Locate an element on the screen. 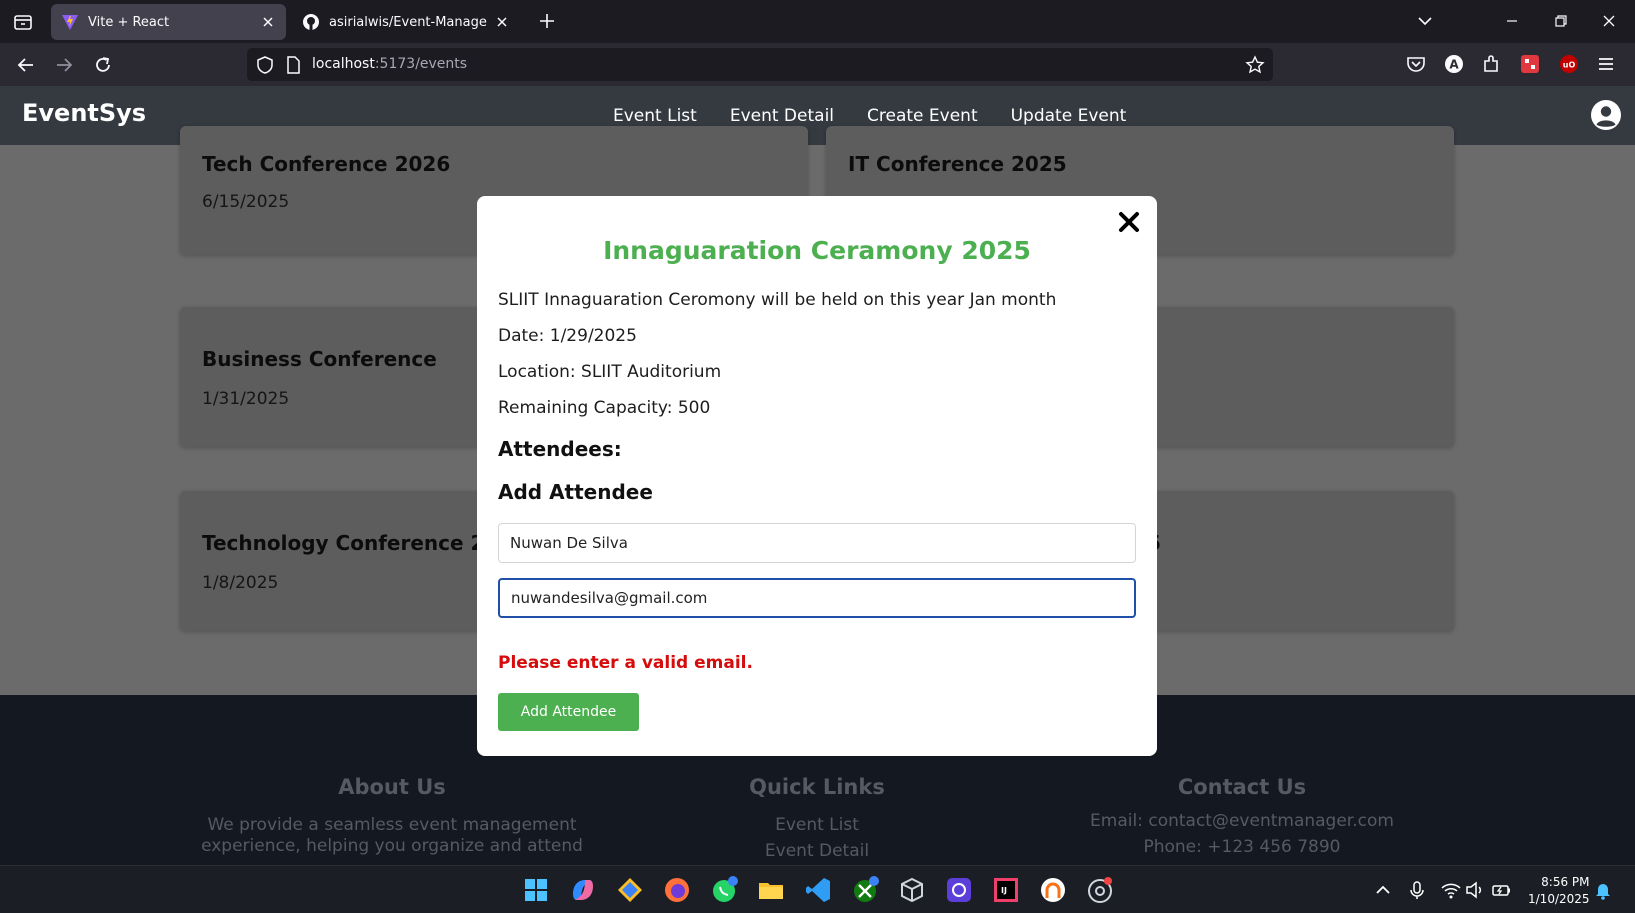  bookmark-star-icon is located at coordinates (1255, 65).